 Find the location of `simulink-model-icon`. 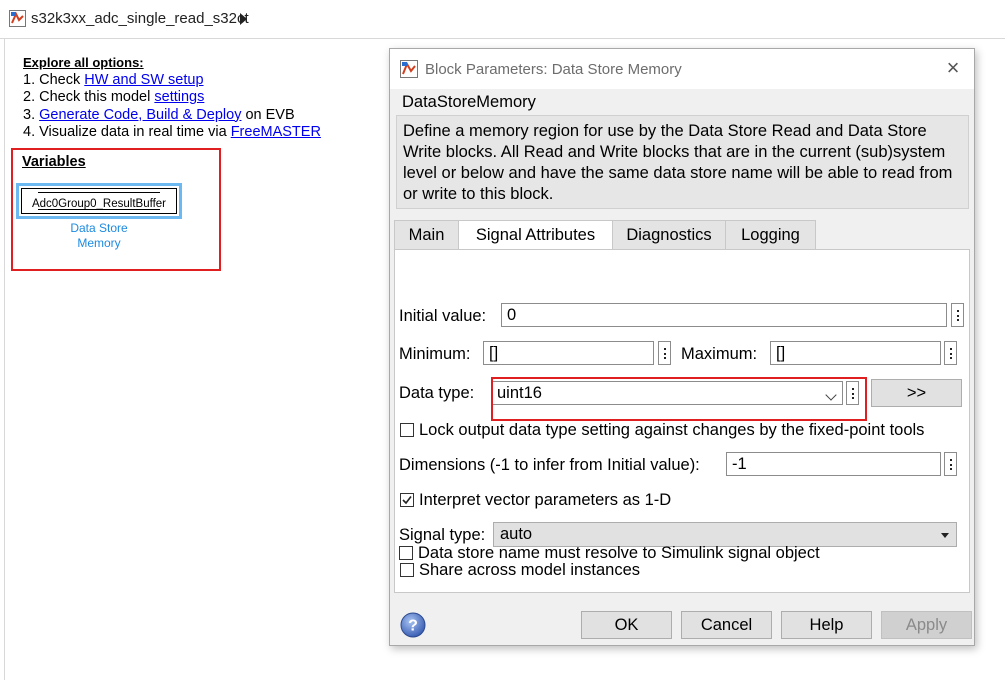

simulink-model-icon is located at coordinates (17, 18).